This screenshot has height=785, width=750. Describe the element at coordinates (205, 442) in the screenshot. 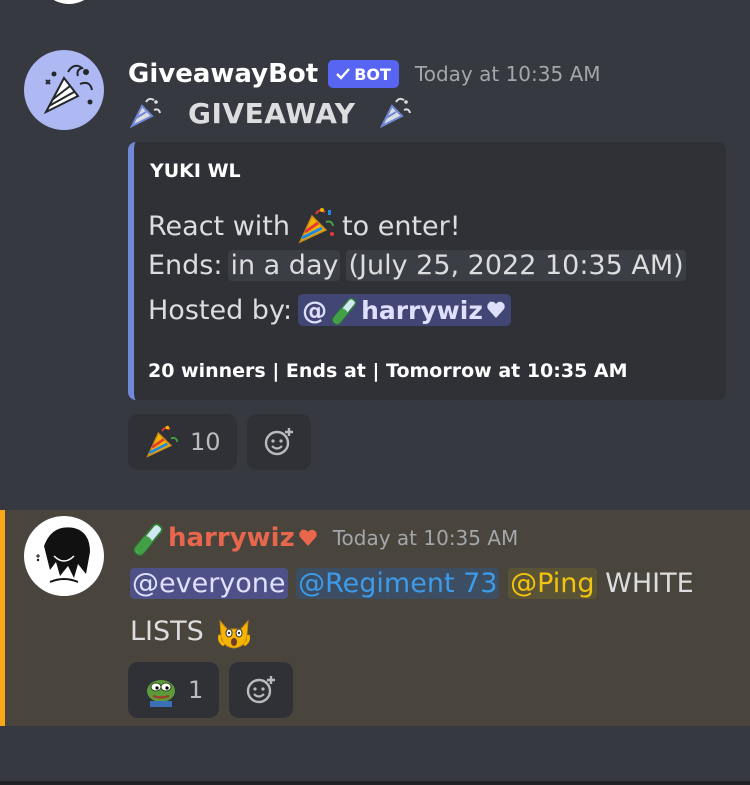

I see `reaction-count: 10` at that location.